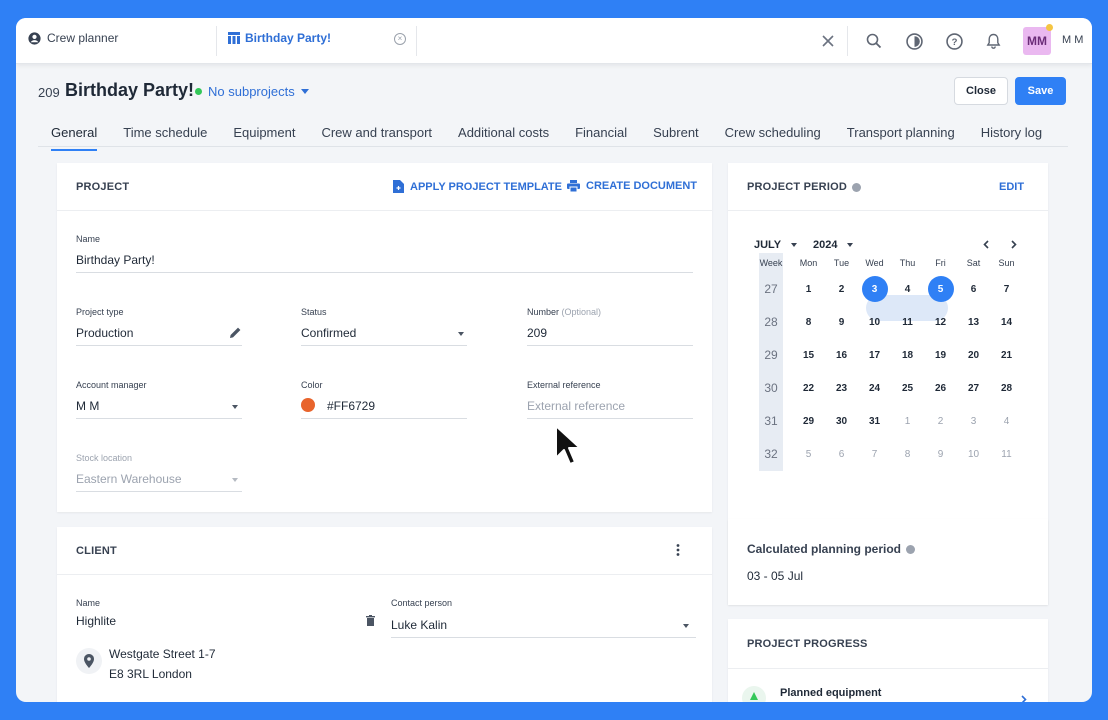  Describe the element at coordinates (477, 186) in the screenshot. I see `apply-template-button: APPLY PROJECT TEMPLATE` at that location.